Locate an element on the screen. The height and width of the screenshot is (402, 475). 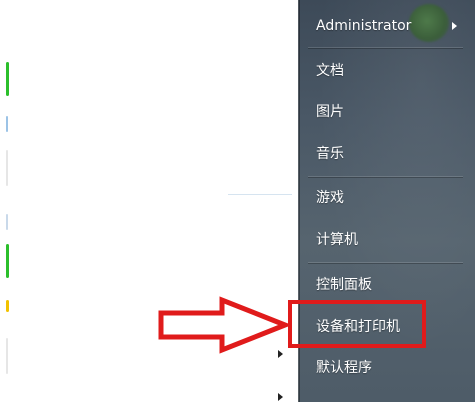
submenu-arrow-icon is located at coordinates (280, 397).